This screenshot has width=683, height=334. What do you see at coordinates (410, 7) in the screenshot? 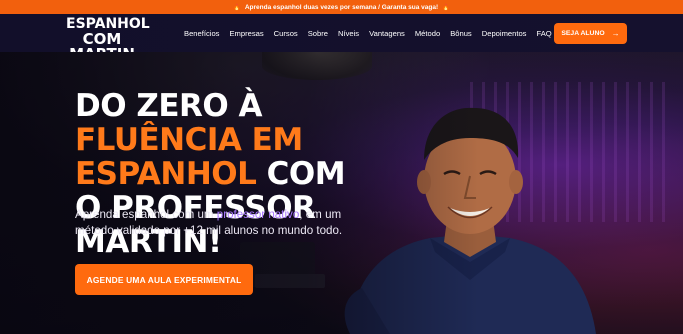
I see `announcement-text-bold: Garanta sua vaga!` at bounding box center [410, 7].